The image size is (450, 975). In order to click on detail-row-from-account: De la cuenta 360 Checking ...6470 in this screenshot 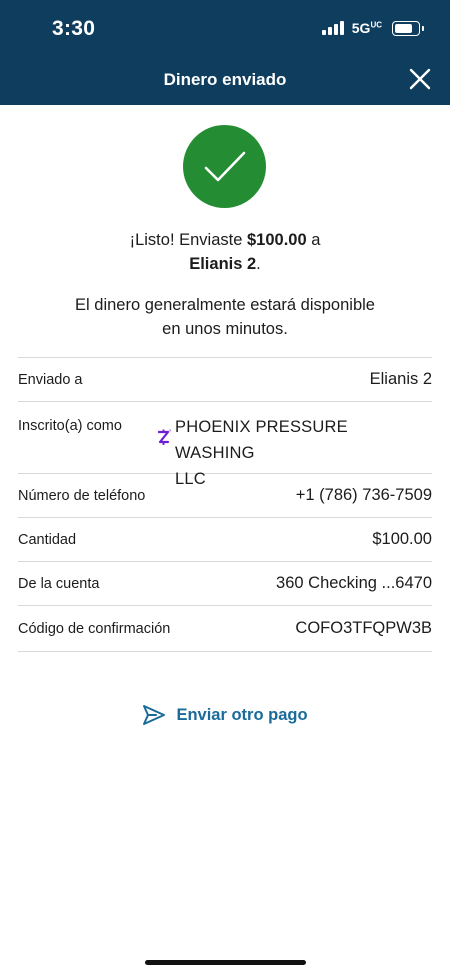, I will do `click(225, 584)`.